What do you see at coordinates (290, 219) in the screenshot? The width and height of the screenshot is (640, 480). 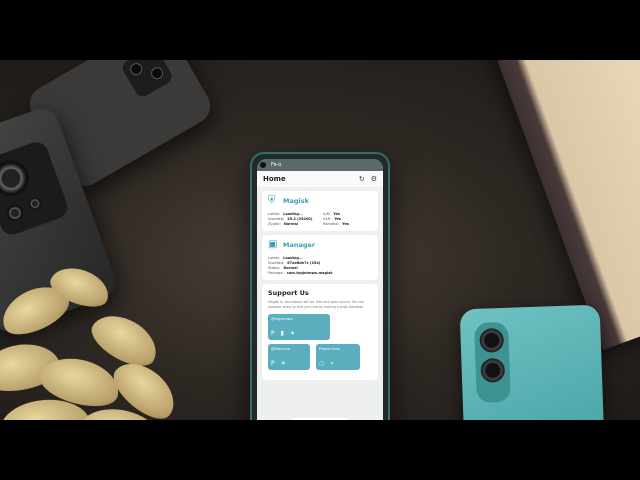 I see `info-row: Installed: 25.2 (25200)` at bounding box center [290, 219].